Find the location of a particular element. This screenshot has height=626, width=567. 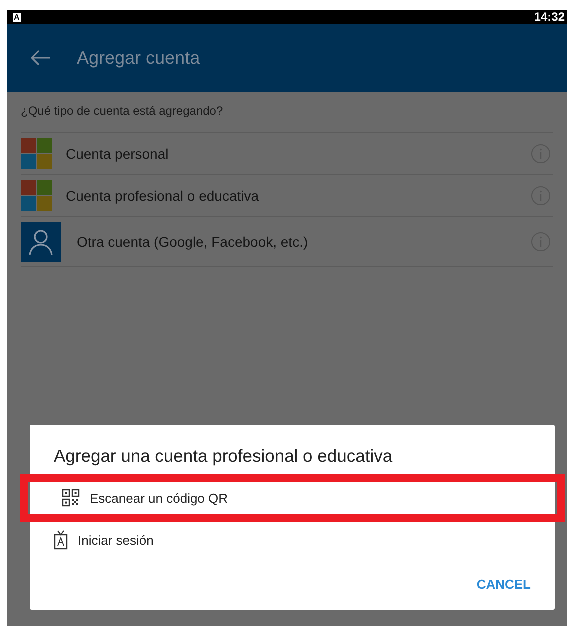

dialog-option: Iniciar sesión is located at coordinates (292, 540).